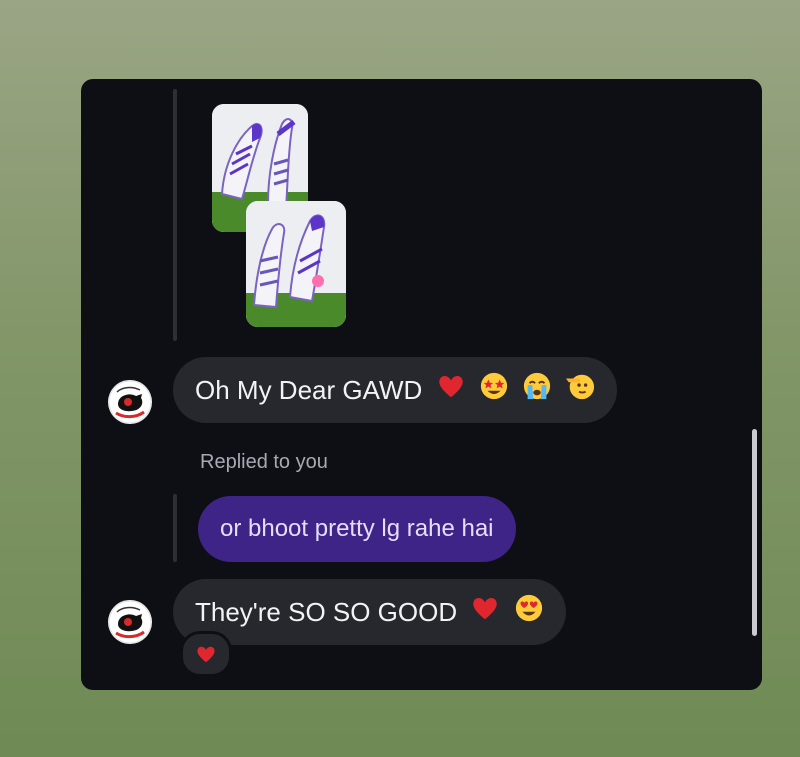 Image resolution: width=800 pixels, height=757 pixels. What do you see at coordinates (175, 215) in the screenshot?
I see `reply-thread-line` at bounding box center [175, 215].